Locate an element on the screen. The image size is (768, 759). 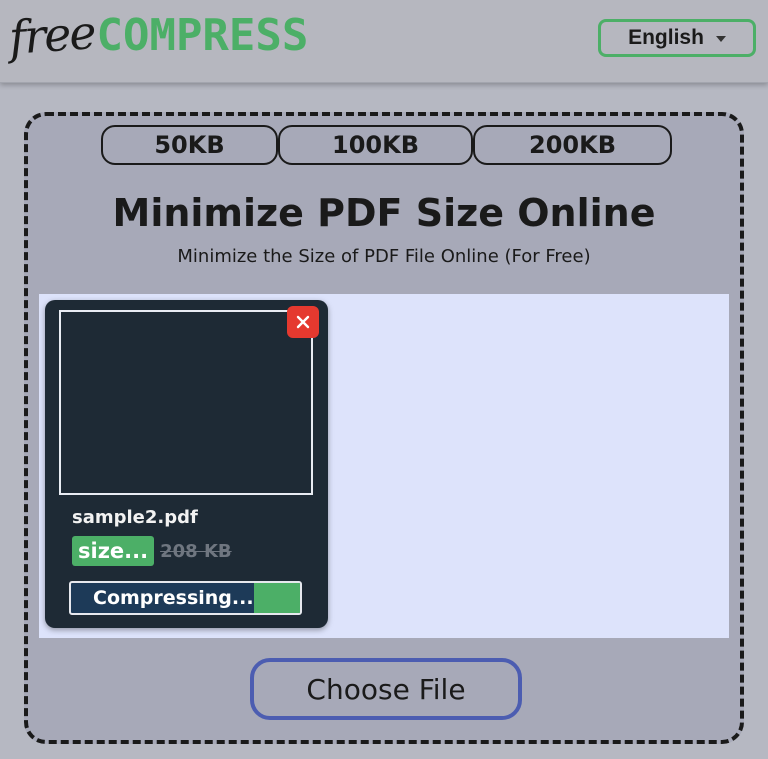
size-tabs: 50KB 100KB 200KB is located at coordinates (386, 145).